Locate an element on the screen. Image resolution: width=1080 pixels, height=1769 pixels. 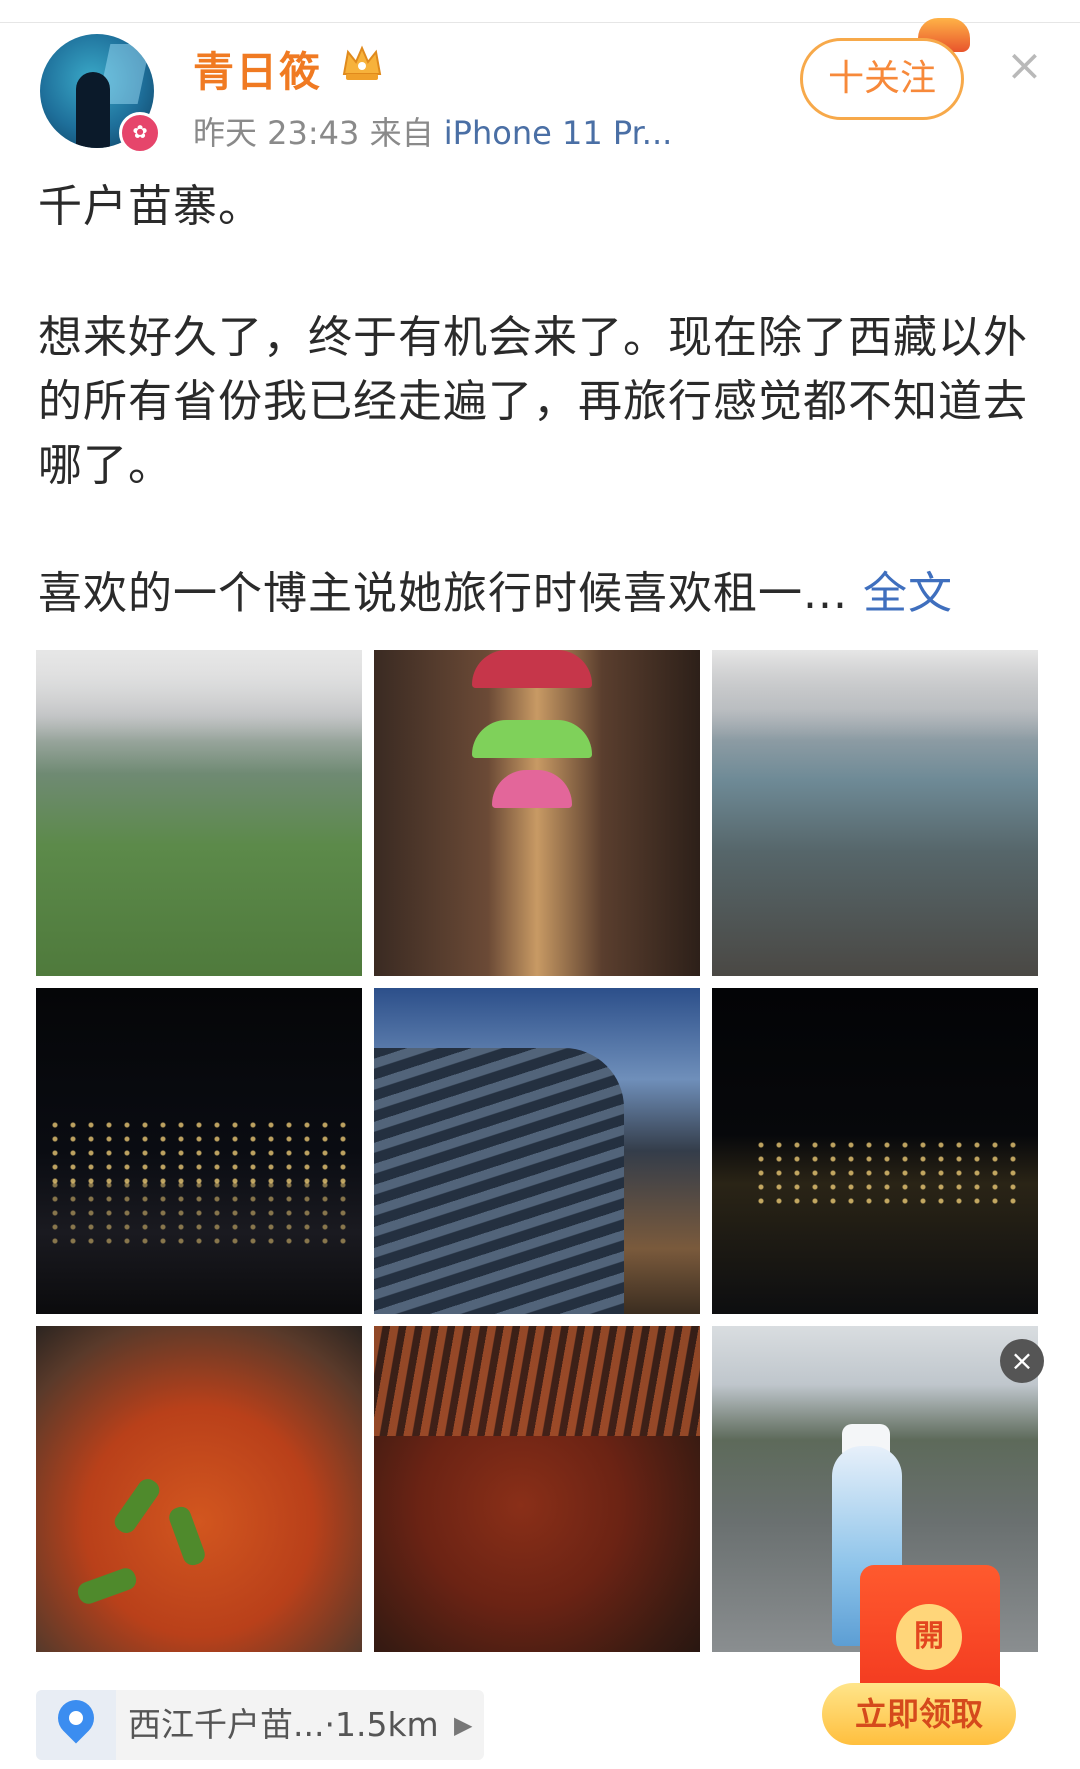
roof-tiles is located at coordinates (499, 1181).